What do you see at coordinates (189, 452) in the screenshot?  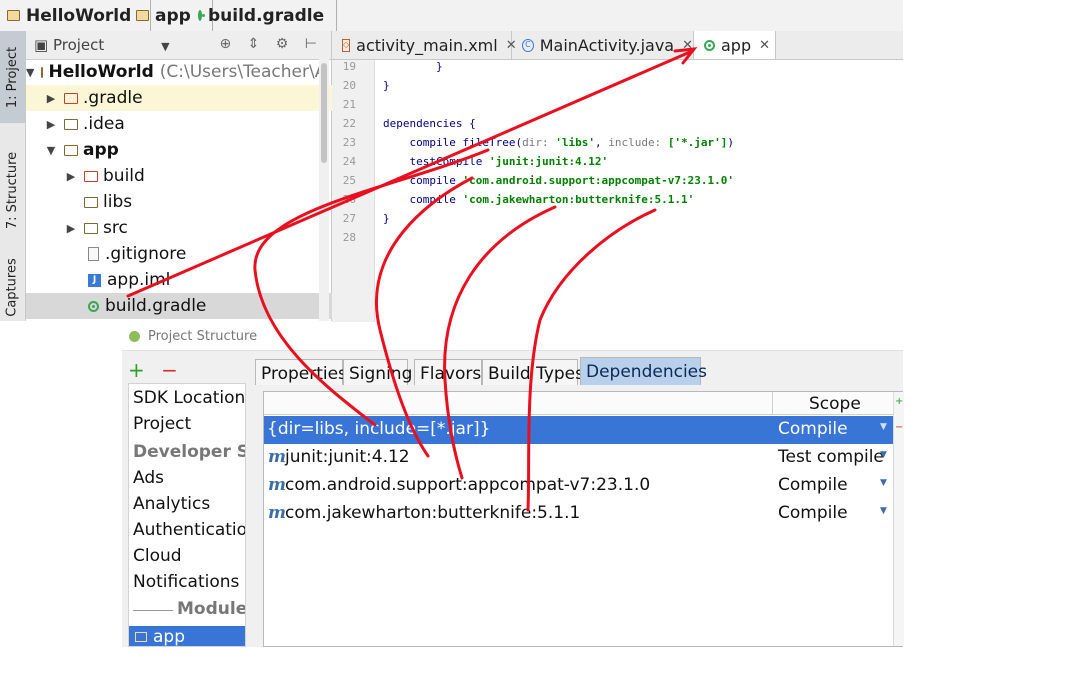 I see `developer-services-header: Developer Services` at bounding box center [189, 452].